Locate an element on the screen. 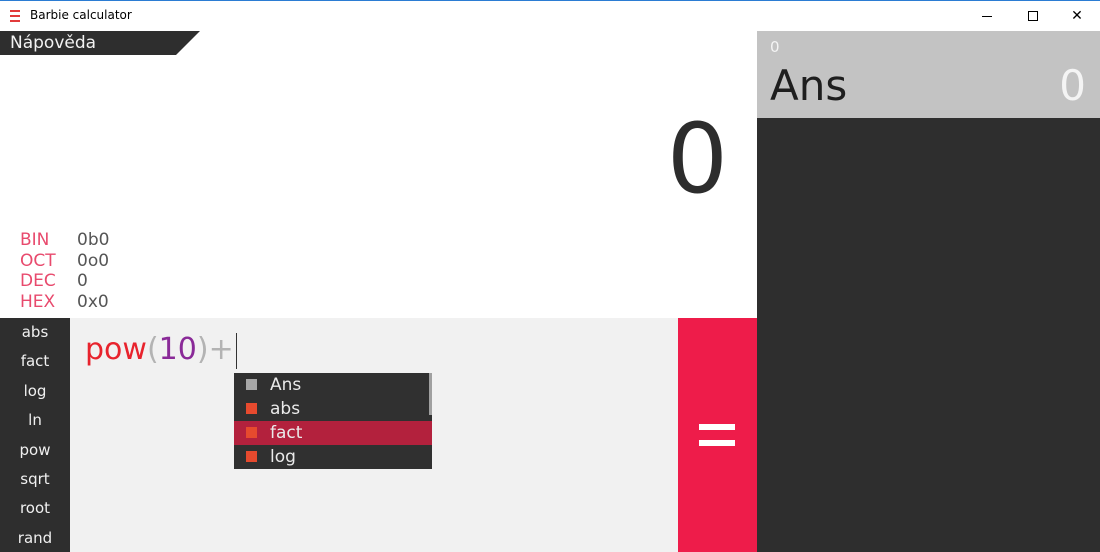 The width and height of the screenshot is (1100, 552). function-log: log is located at coordinates (35, 391).